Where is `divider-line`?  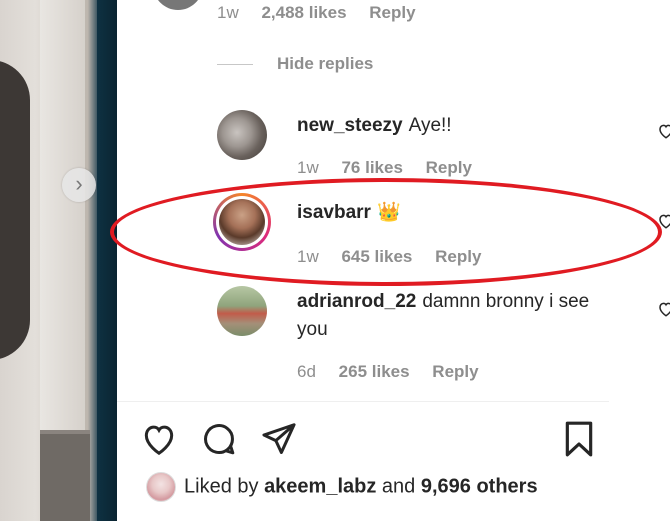 divider-line is located at coordinates (235, 65).